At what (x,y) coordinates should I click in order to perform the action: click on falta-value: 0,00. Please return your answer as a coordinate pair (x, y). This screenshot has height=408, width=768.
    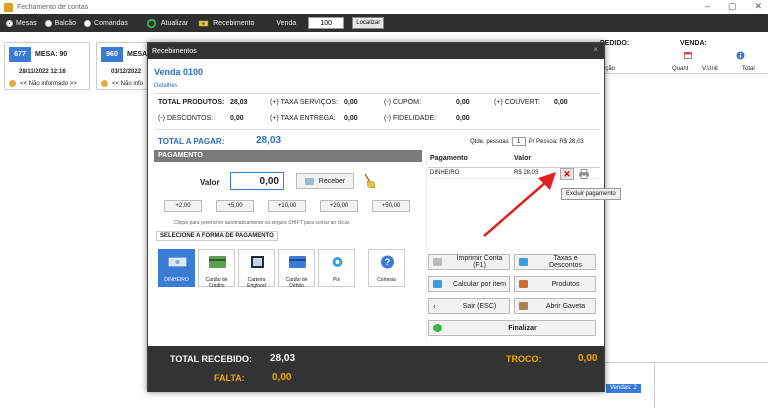
    Looking at the image, I should click on (282, 377).